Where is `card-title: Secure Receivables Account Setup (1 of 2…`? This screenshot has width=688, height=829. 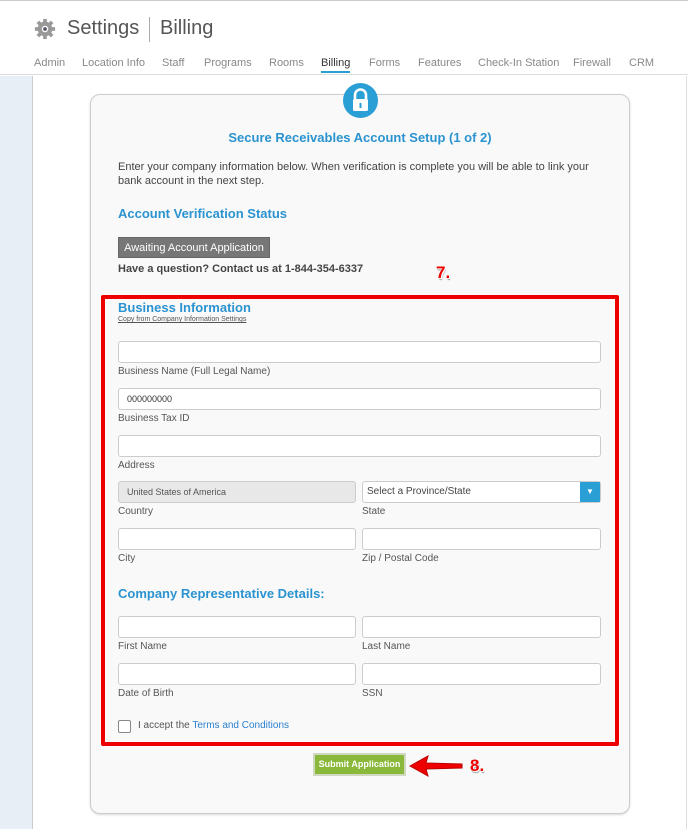
card-title: Secure Receivables Account Setup (1 of 2… is located at coordinates (360, 137).